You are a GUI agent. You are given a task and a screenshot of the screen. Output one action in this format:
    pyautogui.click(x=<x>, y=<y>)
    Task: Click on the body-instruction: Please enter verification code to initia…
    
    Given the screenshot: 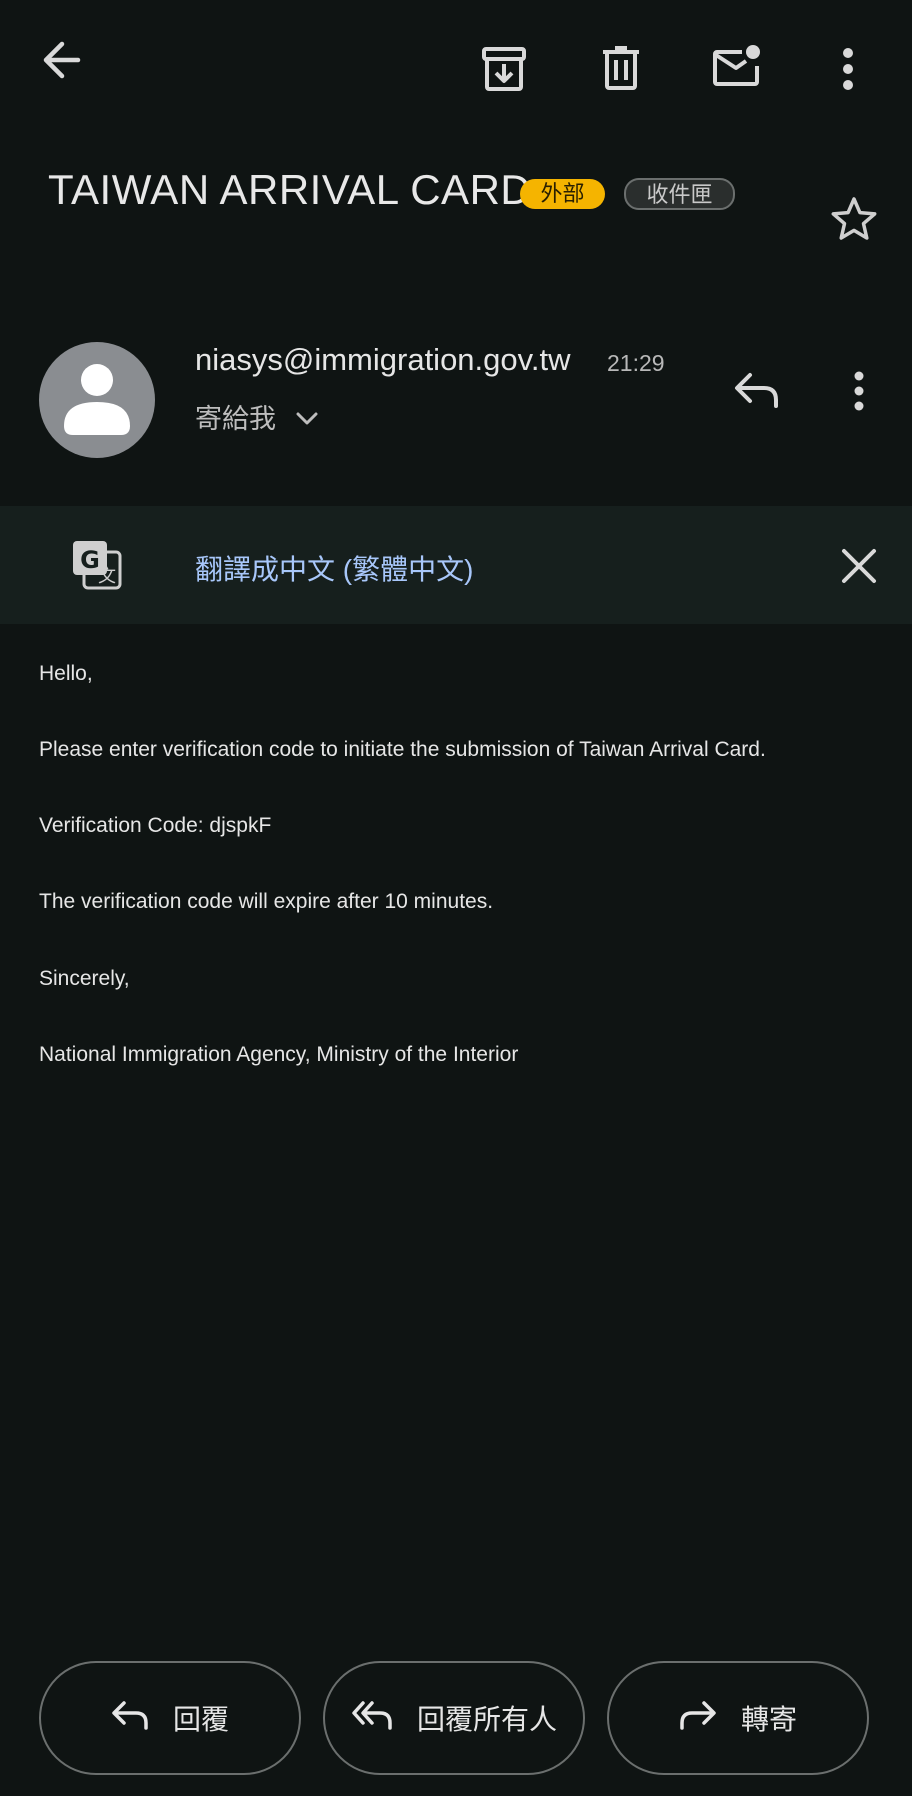 What is the action you would take?
    pyautogui.click(x=402, y=749)
    